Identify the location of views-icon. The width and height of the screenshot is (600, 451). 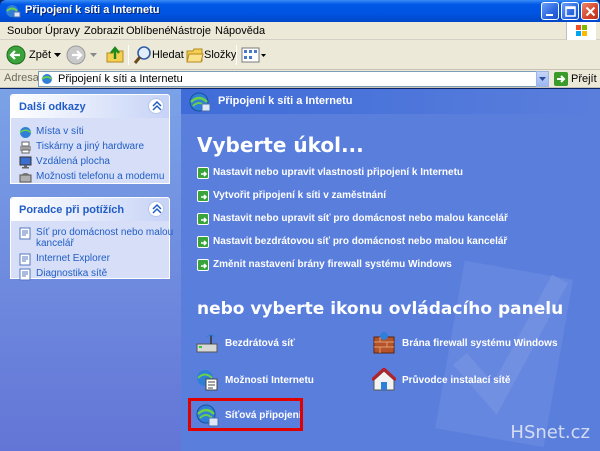
(253, 55).